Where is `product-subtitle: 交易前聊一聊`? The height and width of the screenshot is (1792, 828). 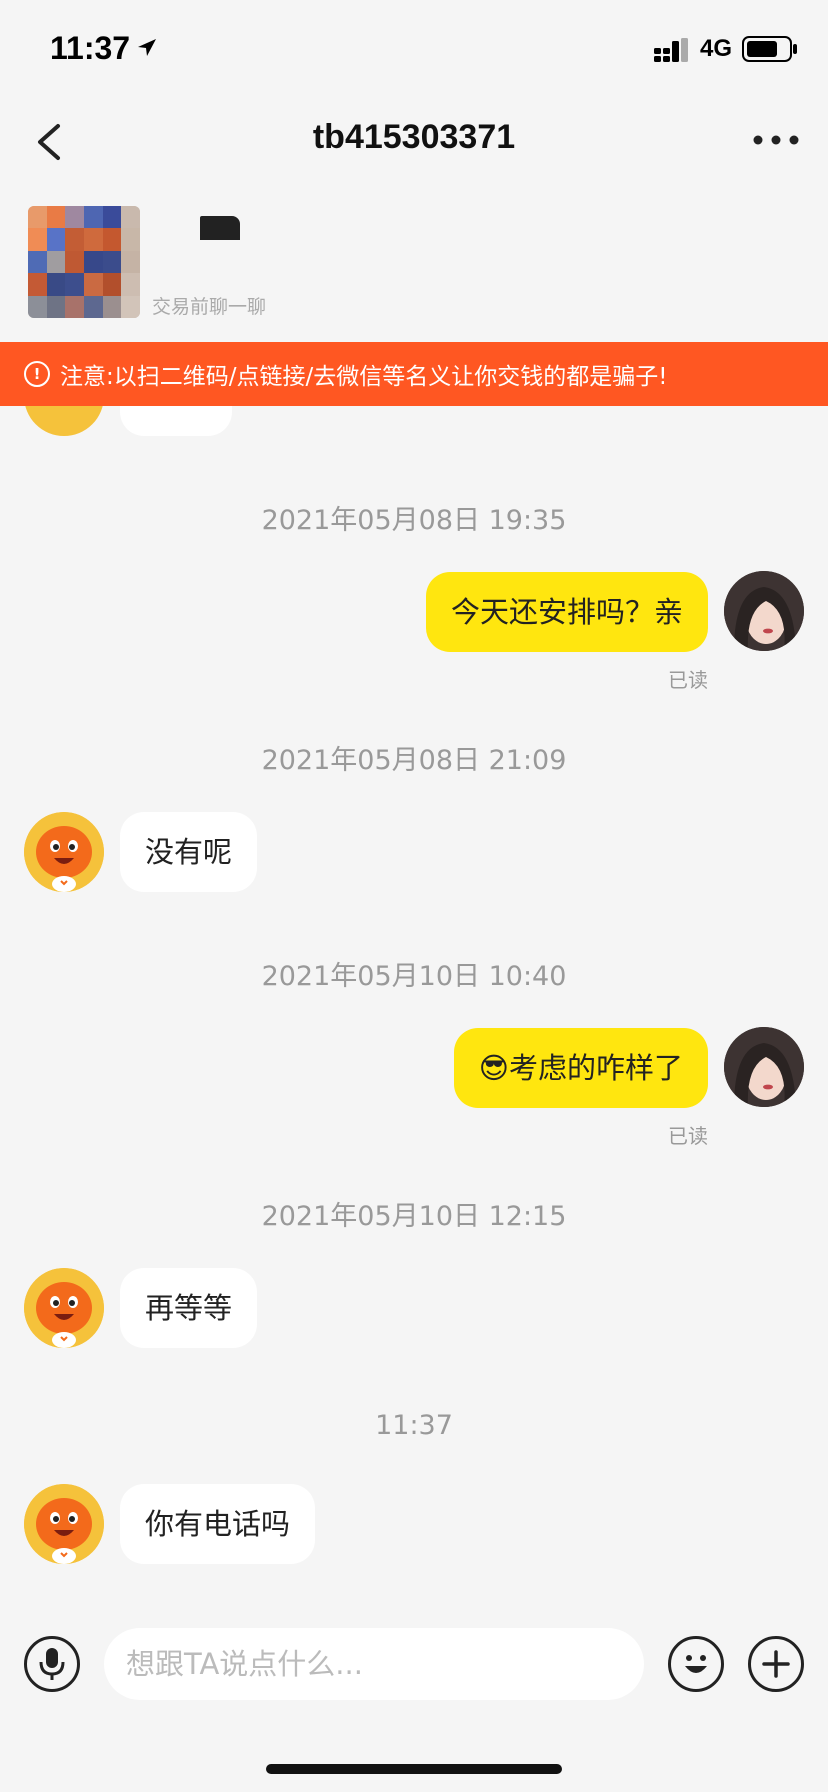 product-subtitle: 交易前聊一聊 is located at coordinates (209, 307).